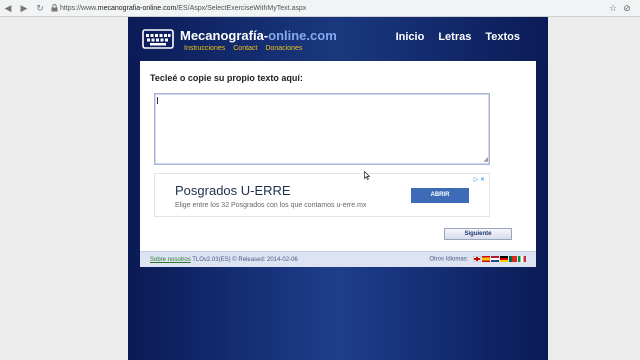 This screenshot has height=360, width=640. Describe the element at coordinates (454, 37) in the screenshot. I see `nav-letras: Letras` at that location.